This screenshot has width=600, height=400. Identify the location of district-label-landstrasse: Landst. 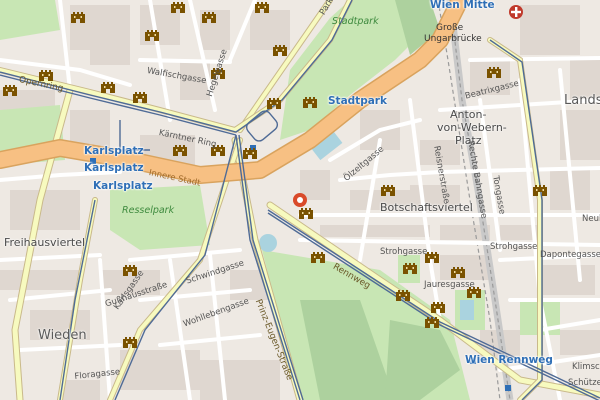
(582, 100).